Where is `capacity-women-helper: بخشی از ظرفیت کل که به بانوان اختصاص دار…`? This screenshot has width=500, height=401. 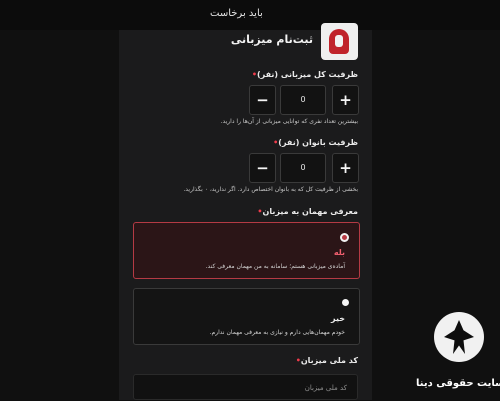 capacity-women-helper: بخشی از ظرفیت کل که به بانوان اختصاص دار… is located at coordinates (270, 189).